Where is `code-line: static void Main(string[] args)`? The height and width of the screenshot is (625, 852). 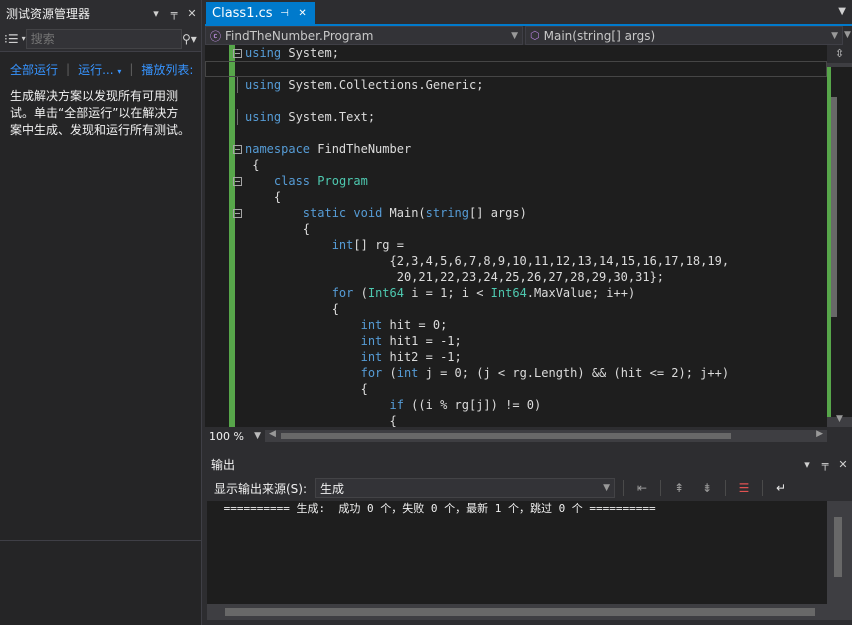
code-line: static void Main(string[] args) is located at coordinates (516, 213).